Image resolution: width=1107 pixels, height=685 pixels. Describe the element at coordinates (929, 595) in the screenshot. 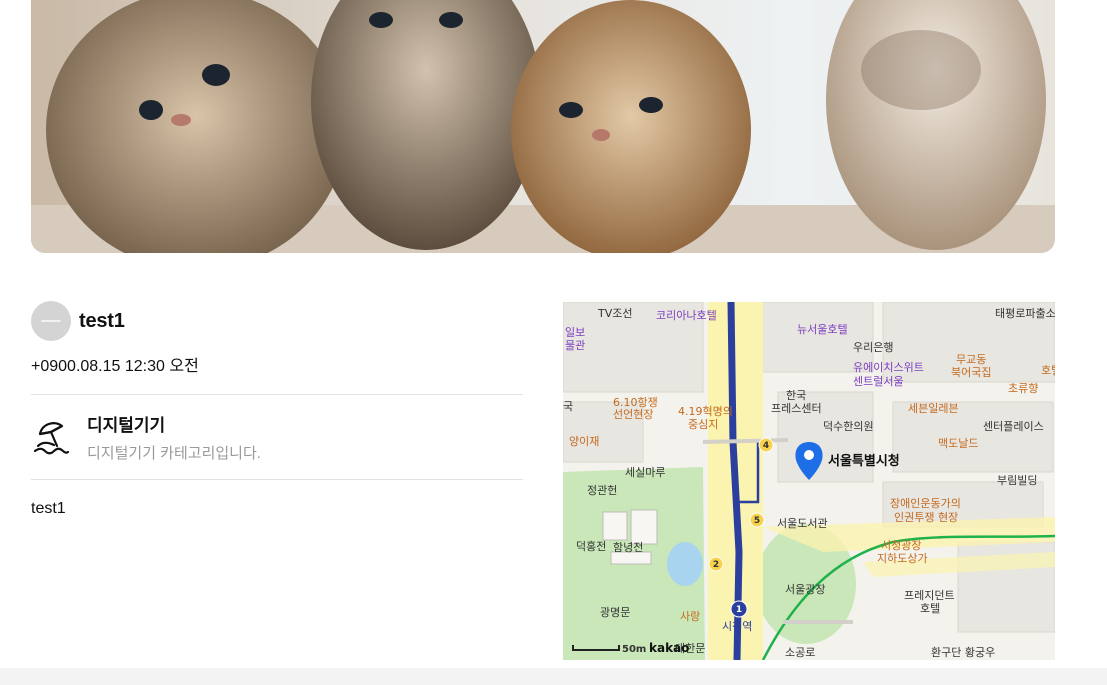

I see `map-label: 프레지던트` at that location.